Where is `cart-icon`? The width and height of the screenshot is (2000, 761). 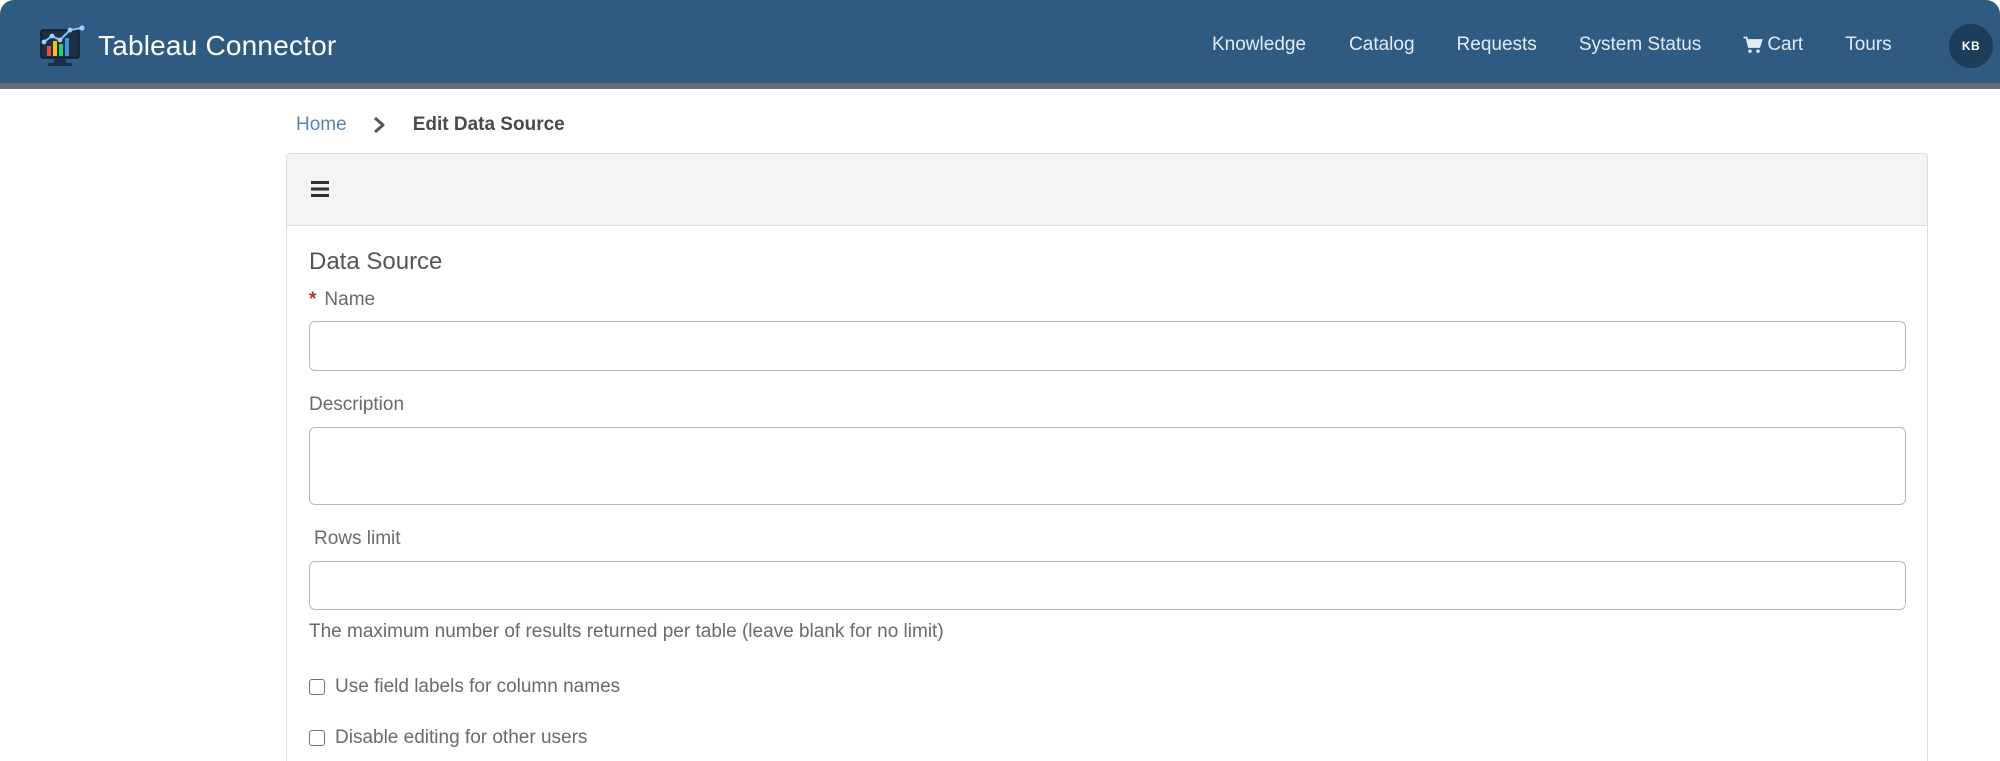 cart-icon is located at coordinates (1753, 44).